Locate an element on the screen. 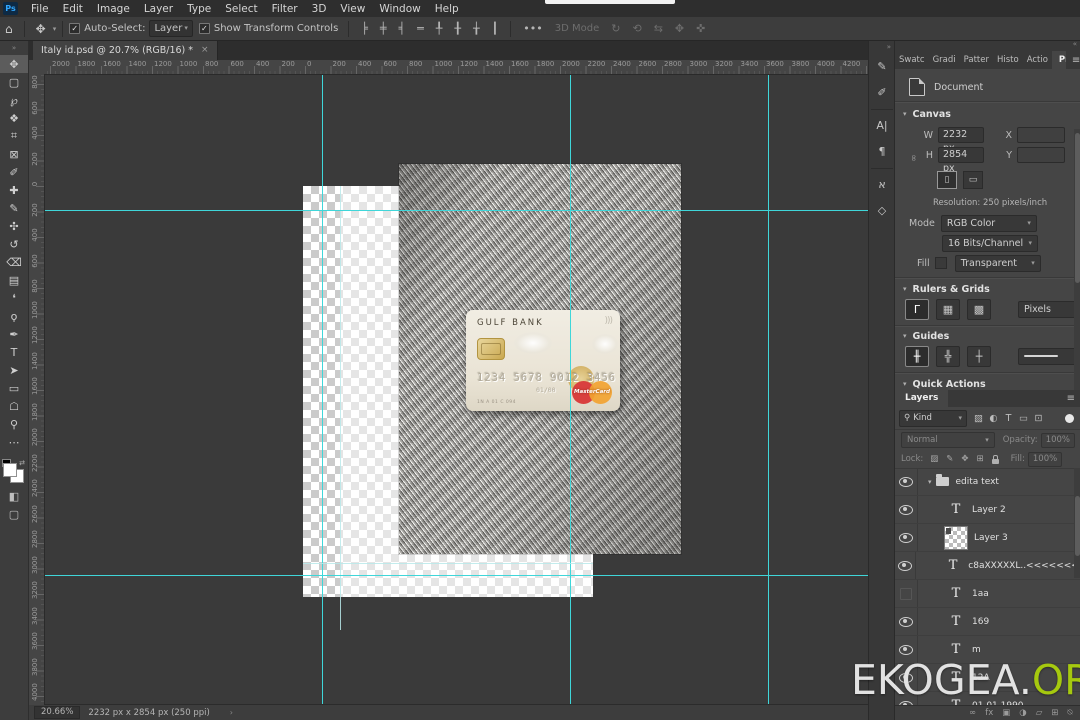  paragraph-panel-icon: ¶ is located at coordinates (882, 152).